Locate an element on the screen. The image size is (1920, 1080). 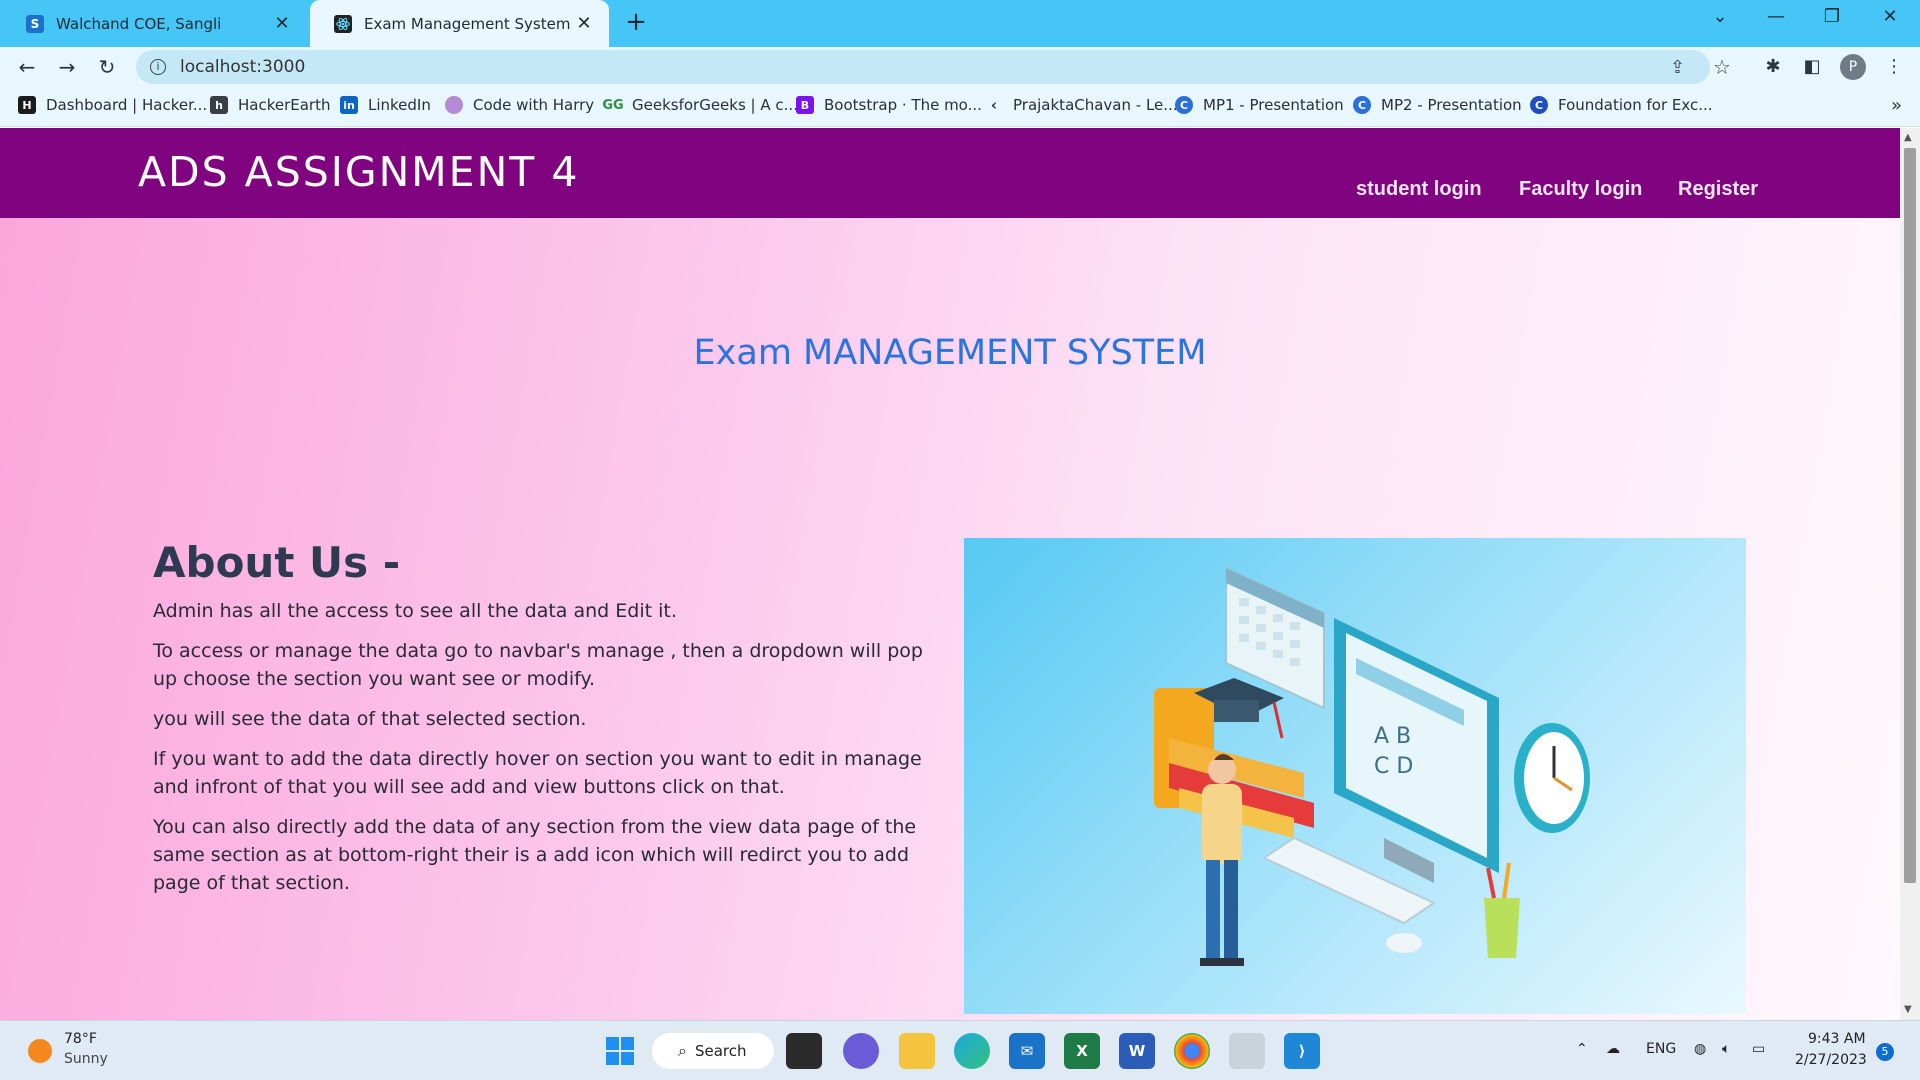
bookmark-mp1: C MP1 - Presentation is located at coordinates (1259, 105).